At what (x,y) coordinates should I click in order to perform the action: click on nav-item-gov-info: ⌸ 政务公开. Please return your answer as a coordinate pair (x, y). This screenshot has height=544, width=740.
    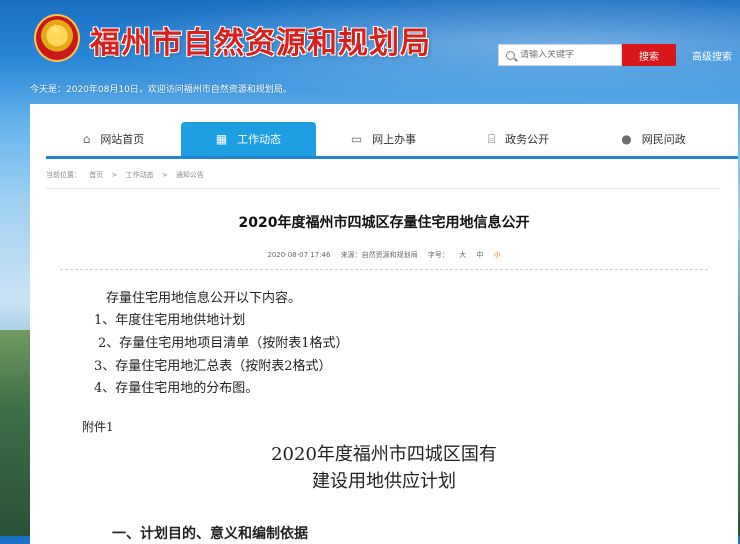
    Looking at the image, I should click on (518, 139).